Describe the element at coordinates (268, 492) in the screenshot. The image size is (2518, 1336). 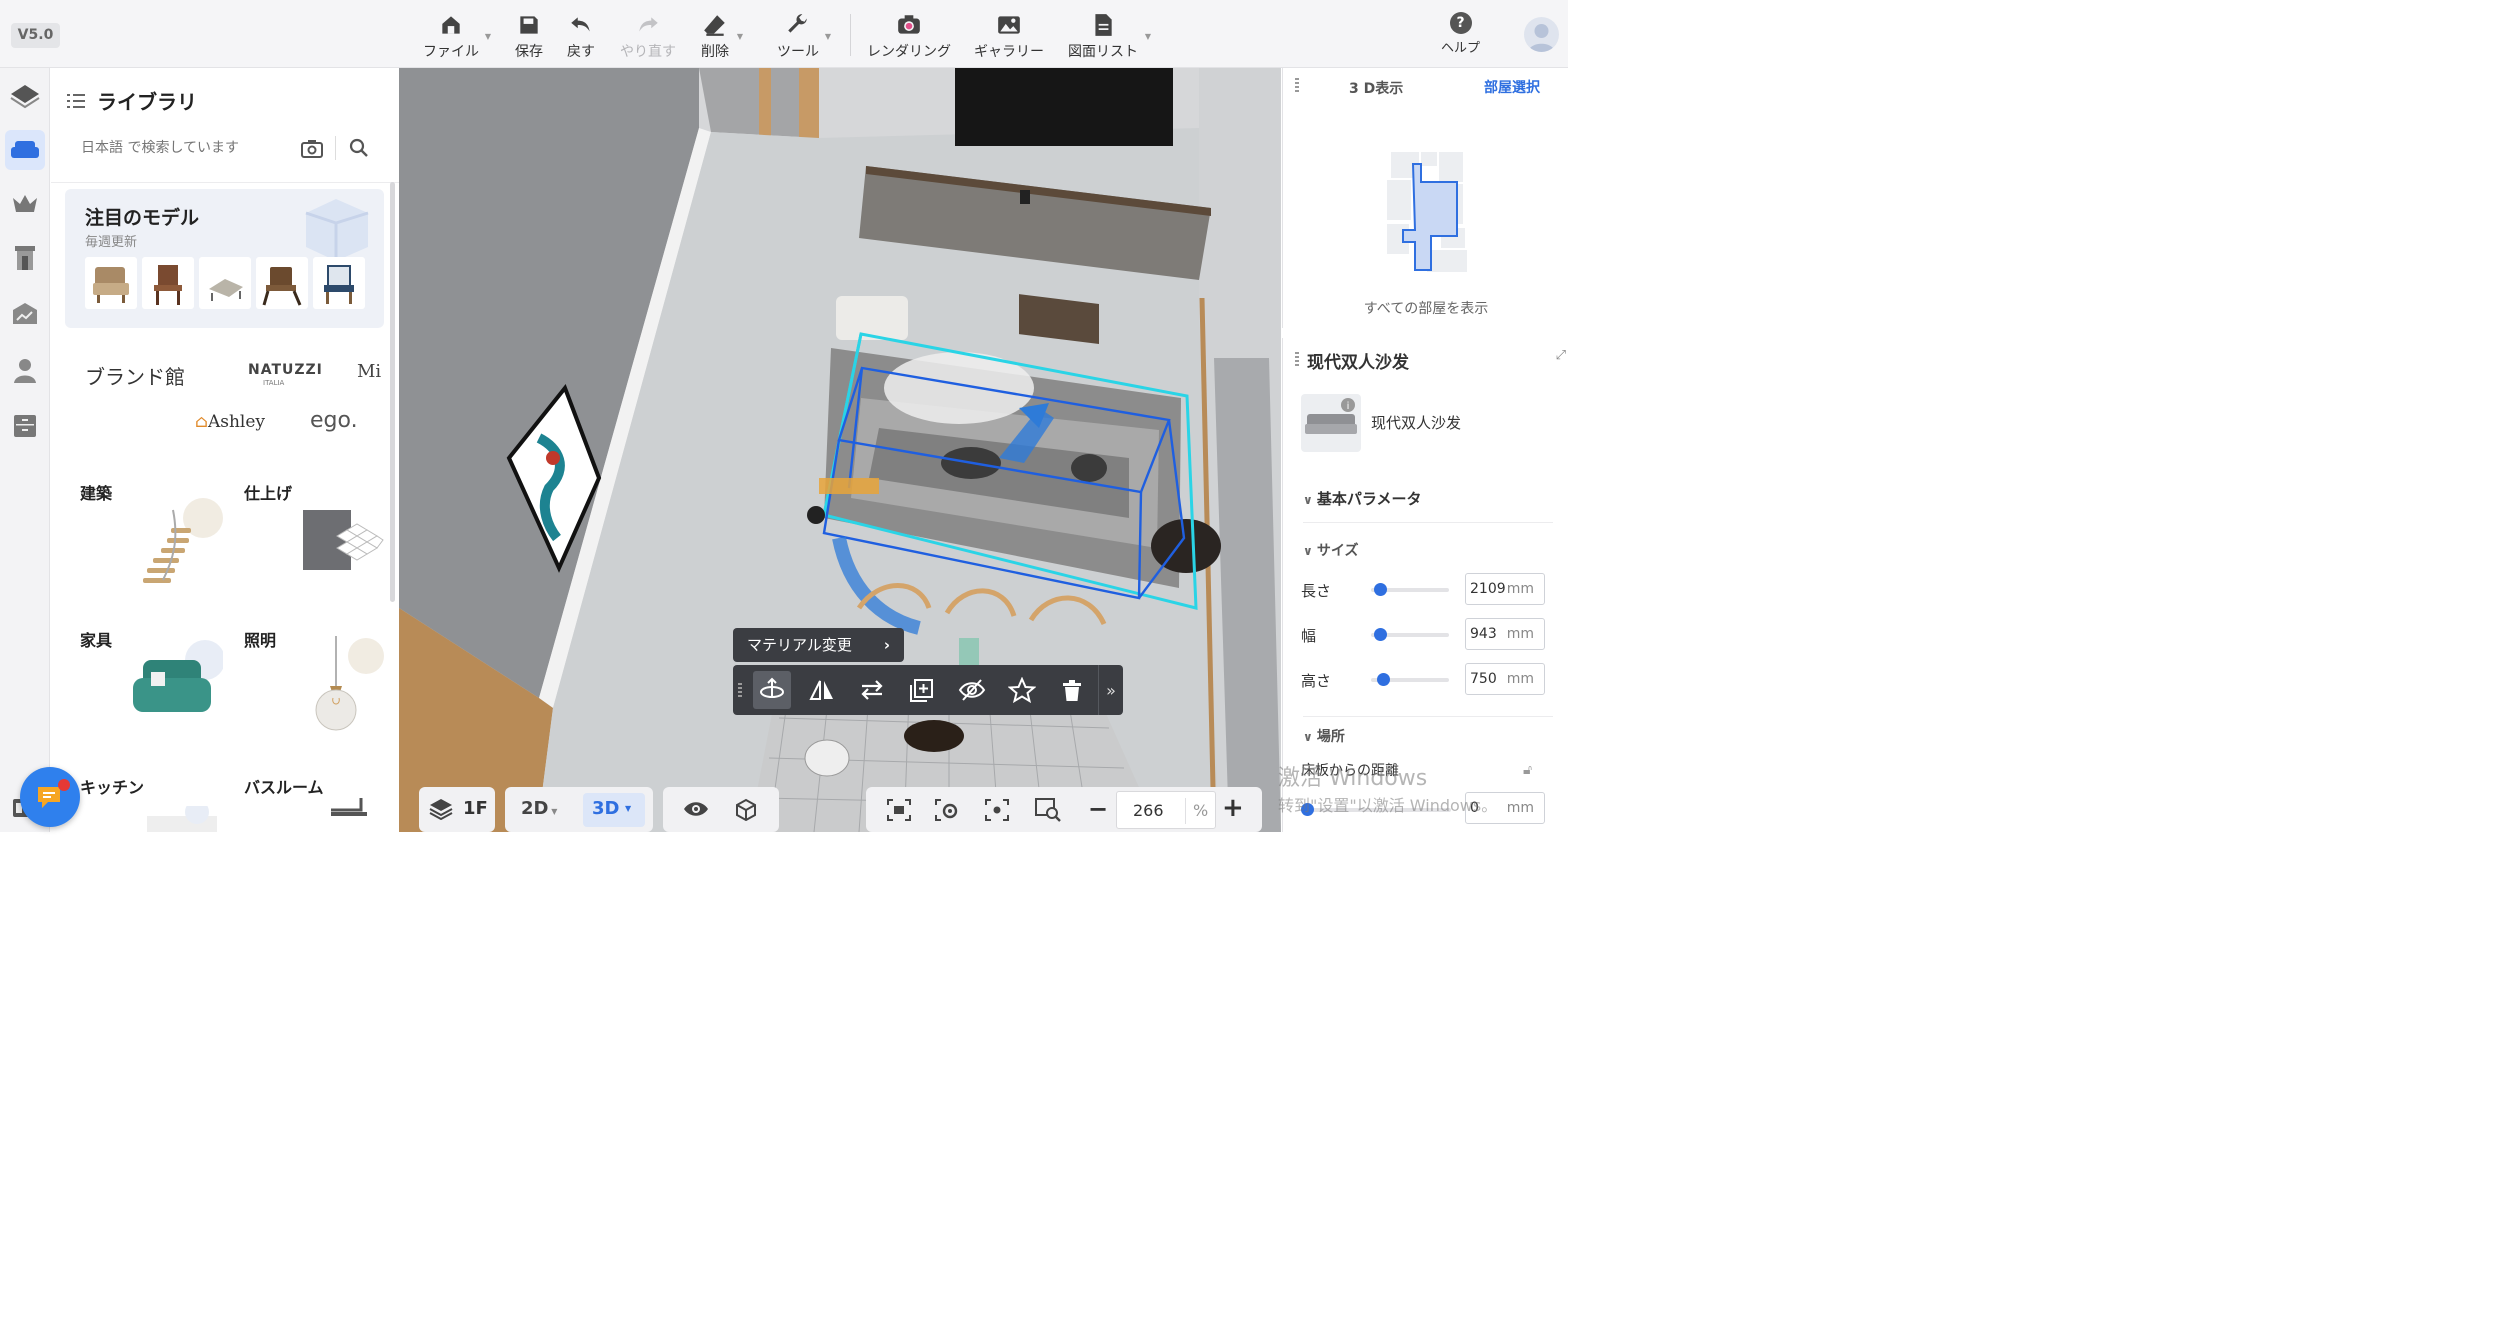
I see `category-finishes: 仕上げ` at that location.